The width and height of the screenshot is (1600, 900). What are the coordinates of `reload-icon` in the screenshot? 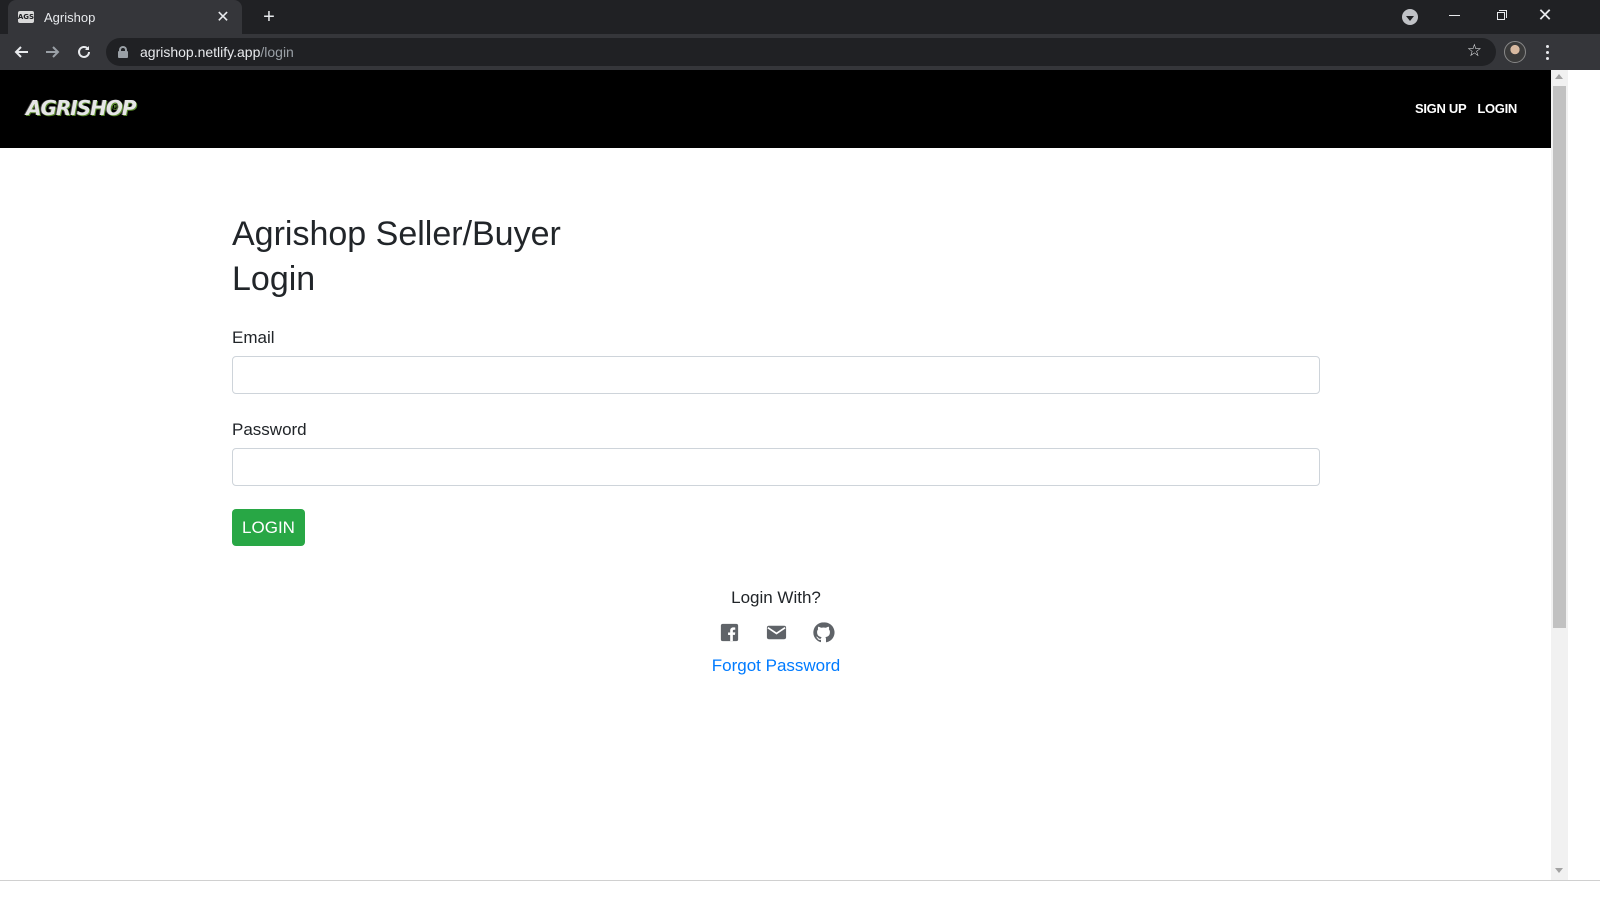 It's located at (84, 52).